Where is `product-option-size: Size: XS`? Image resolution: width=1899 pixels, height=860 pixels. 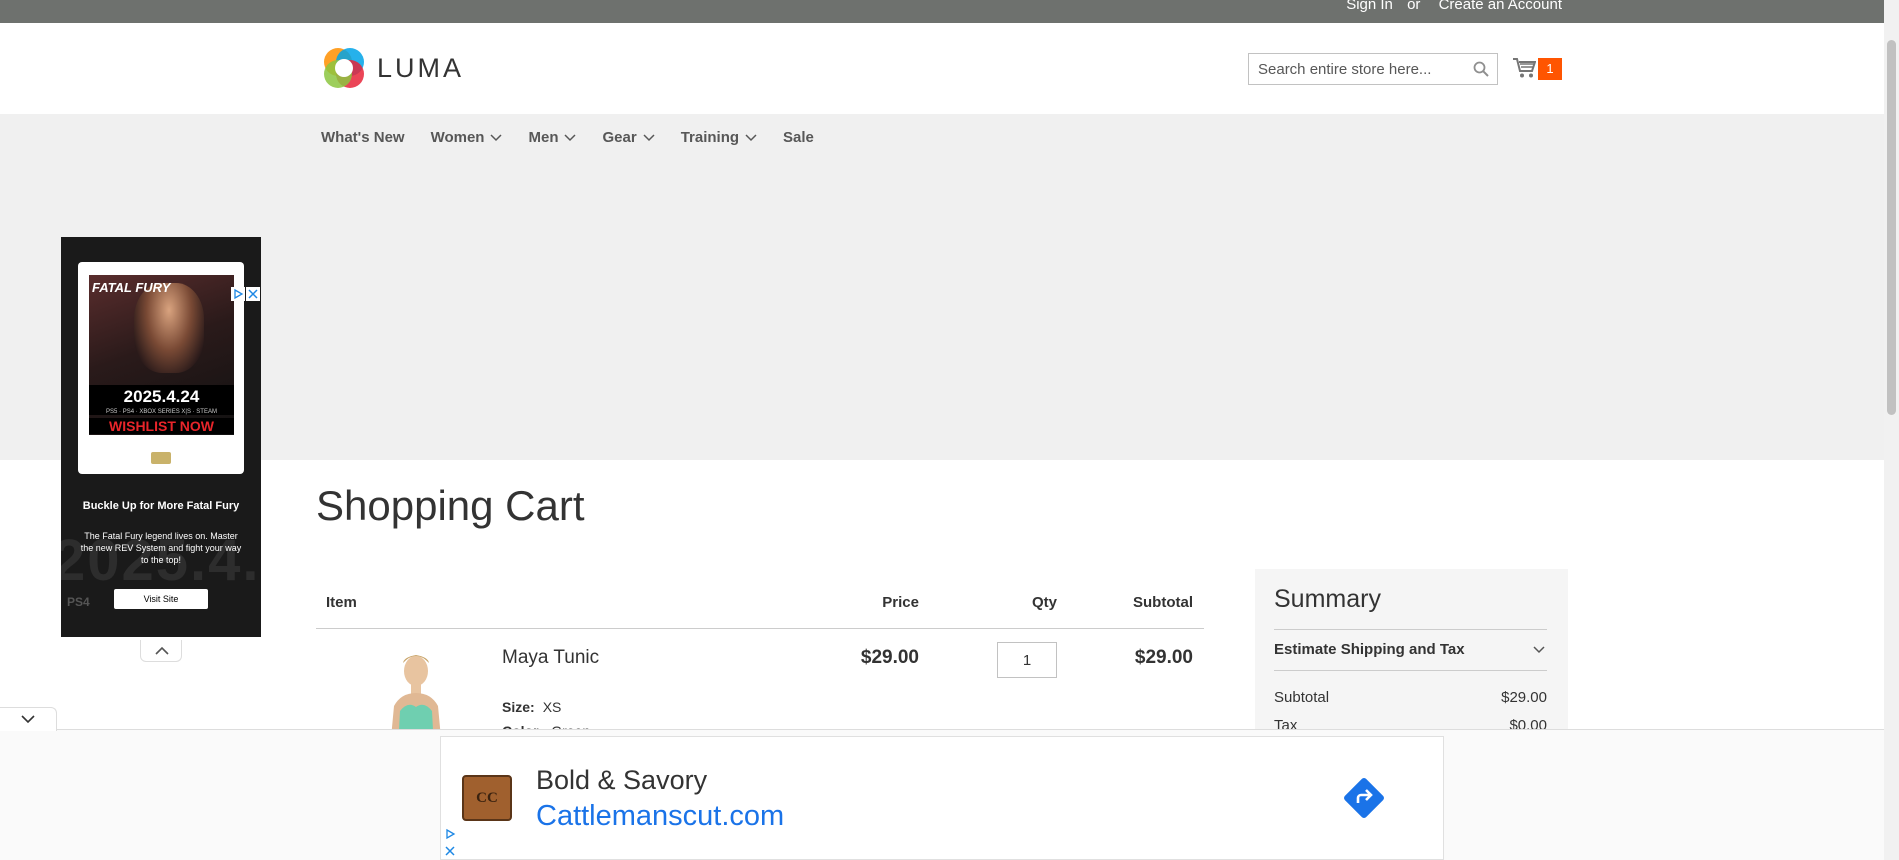 product-option-size: Size: XS is located at coordinates (531, 707).